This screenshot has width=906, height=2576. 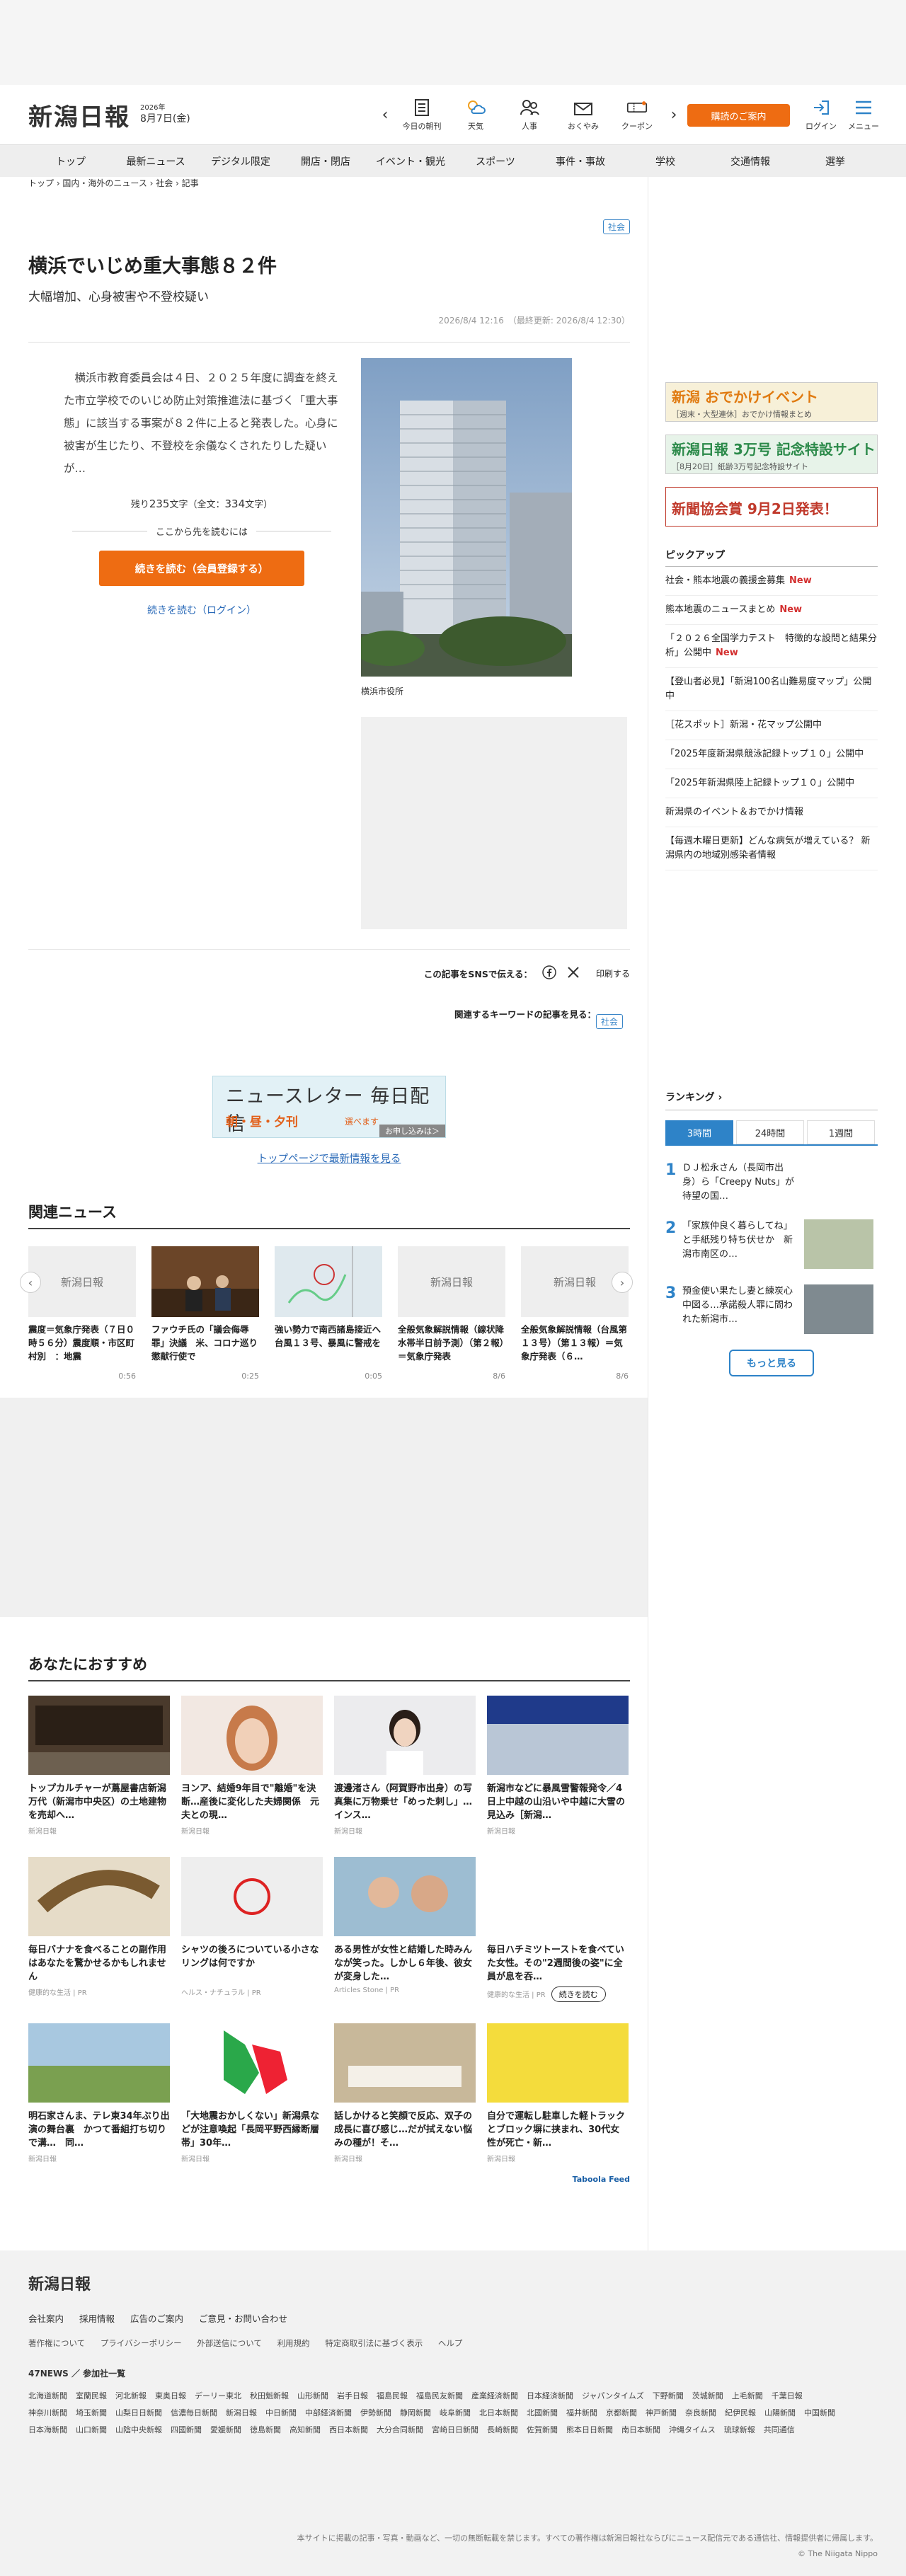 What do you see at coordinates (771, 610) in the screenshot?
I see `pickup-item: 熊本地震のニュースまとめ New` at bounding box center [771, 610].